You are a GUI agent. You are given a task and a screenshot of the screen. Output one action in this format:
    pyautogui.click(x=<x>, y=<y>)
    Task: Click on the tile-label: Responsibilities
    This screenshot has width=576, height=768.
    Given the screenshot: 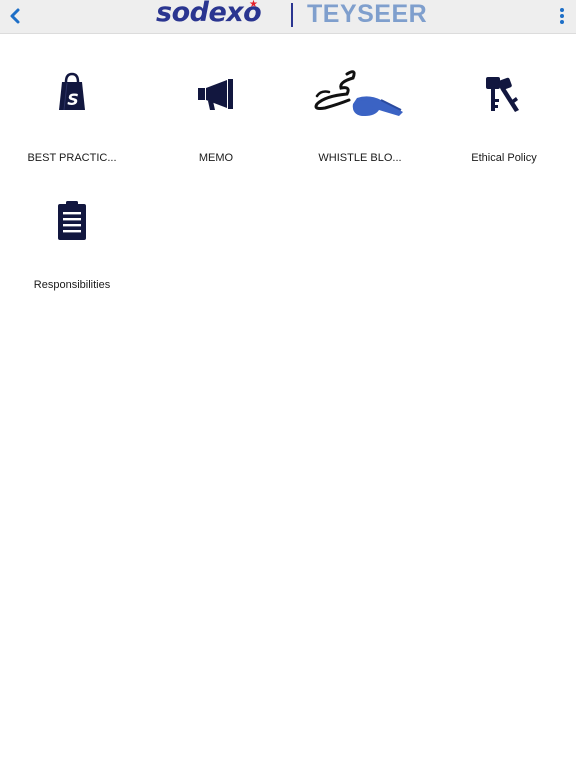 What is the action you would take?
    pyautogui.click(x=72, y=285)
    